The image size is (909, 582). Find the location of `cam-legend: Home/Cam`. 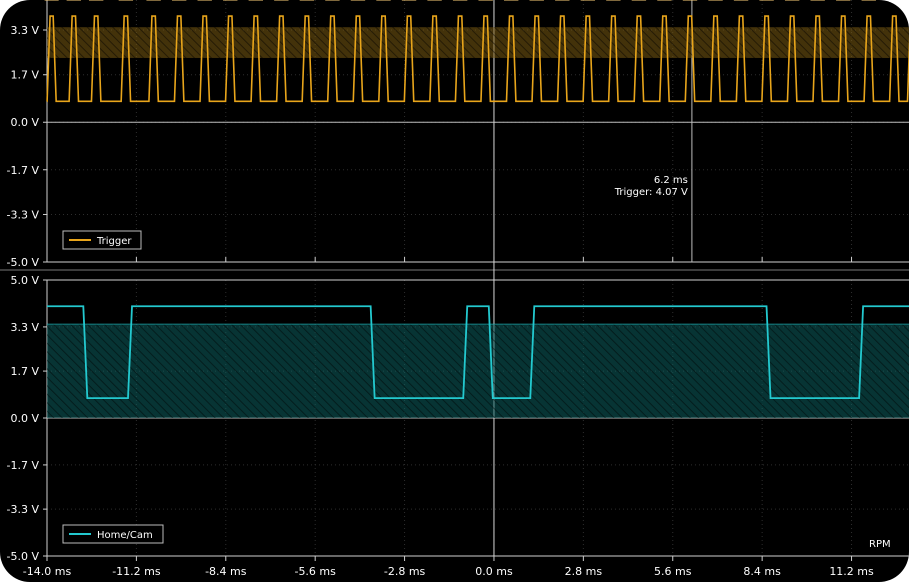

cam-legend: Home/Cam is located at coordinates (113, 534).